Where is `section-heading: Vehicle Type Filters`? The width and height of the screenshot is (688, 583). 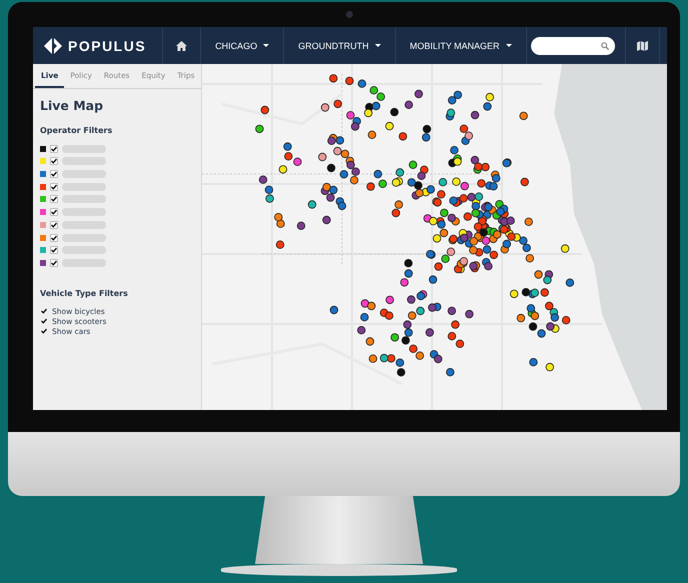
section-heading: Vehicle Type Filters is located at coordinates (84, 293).